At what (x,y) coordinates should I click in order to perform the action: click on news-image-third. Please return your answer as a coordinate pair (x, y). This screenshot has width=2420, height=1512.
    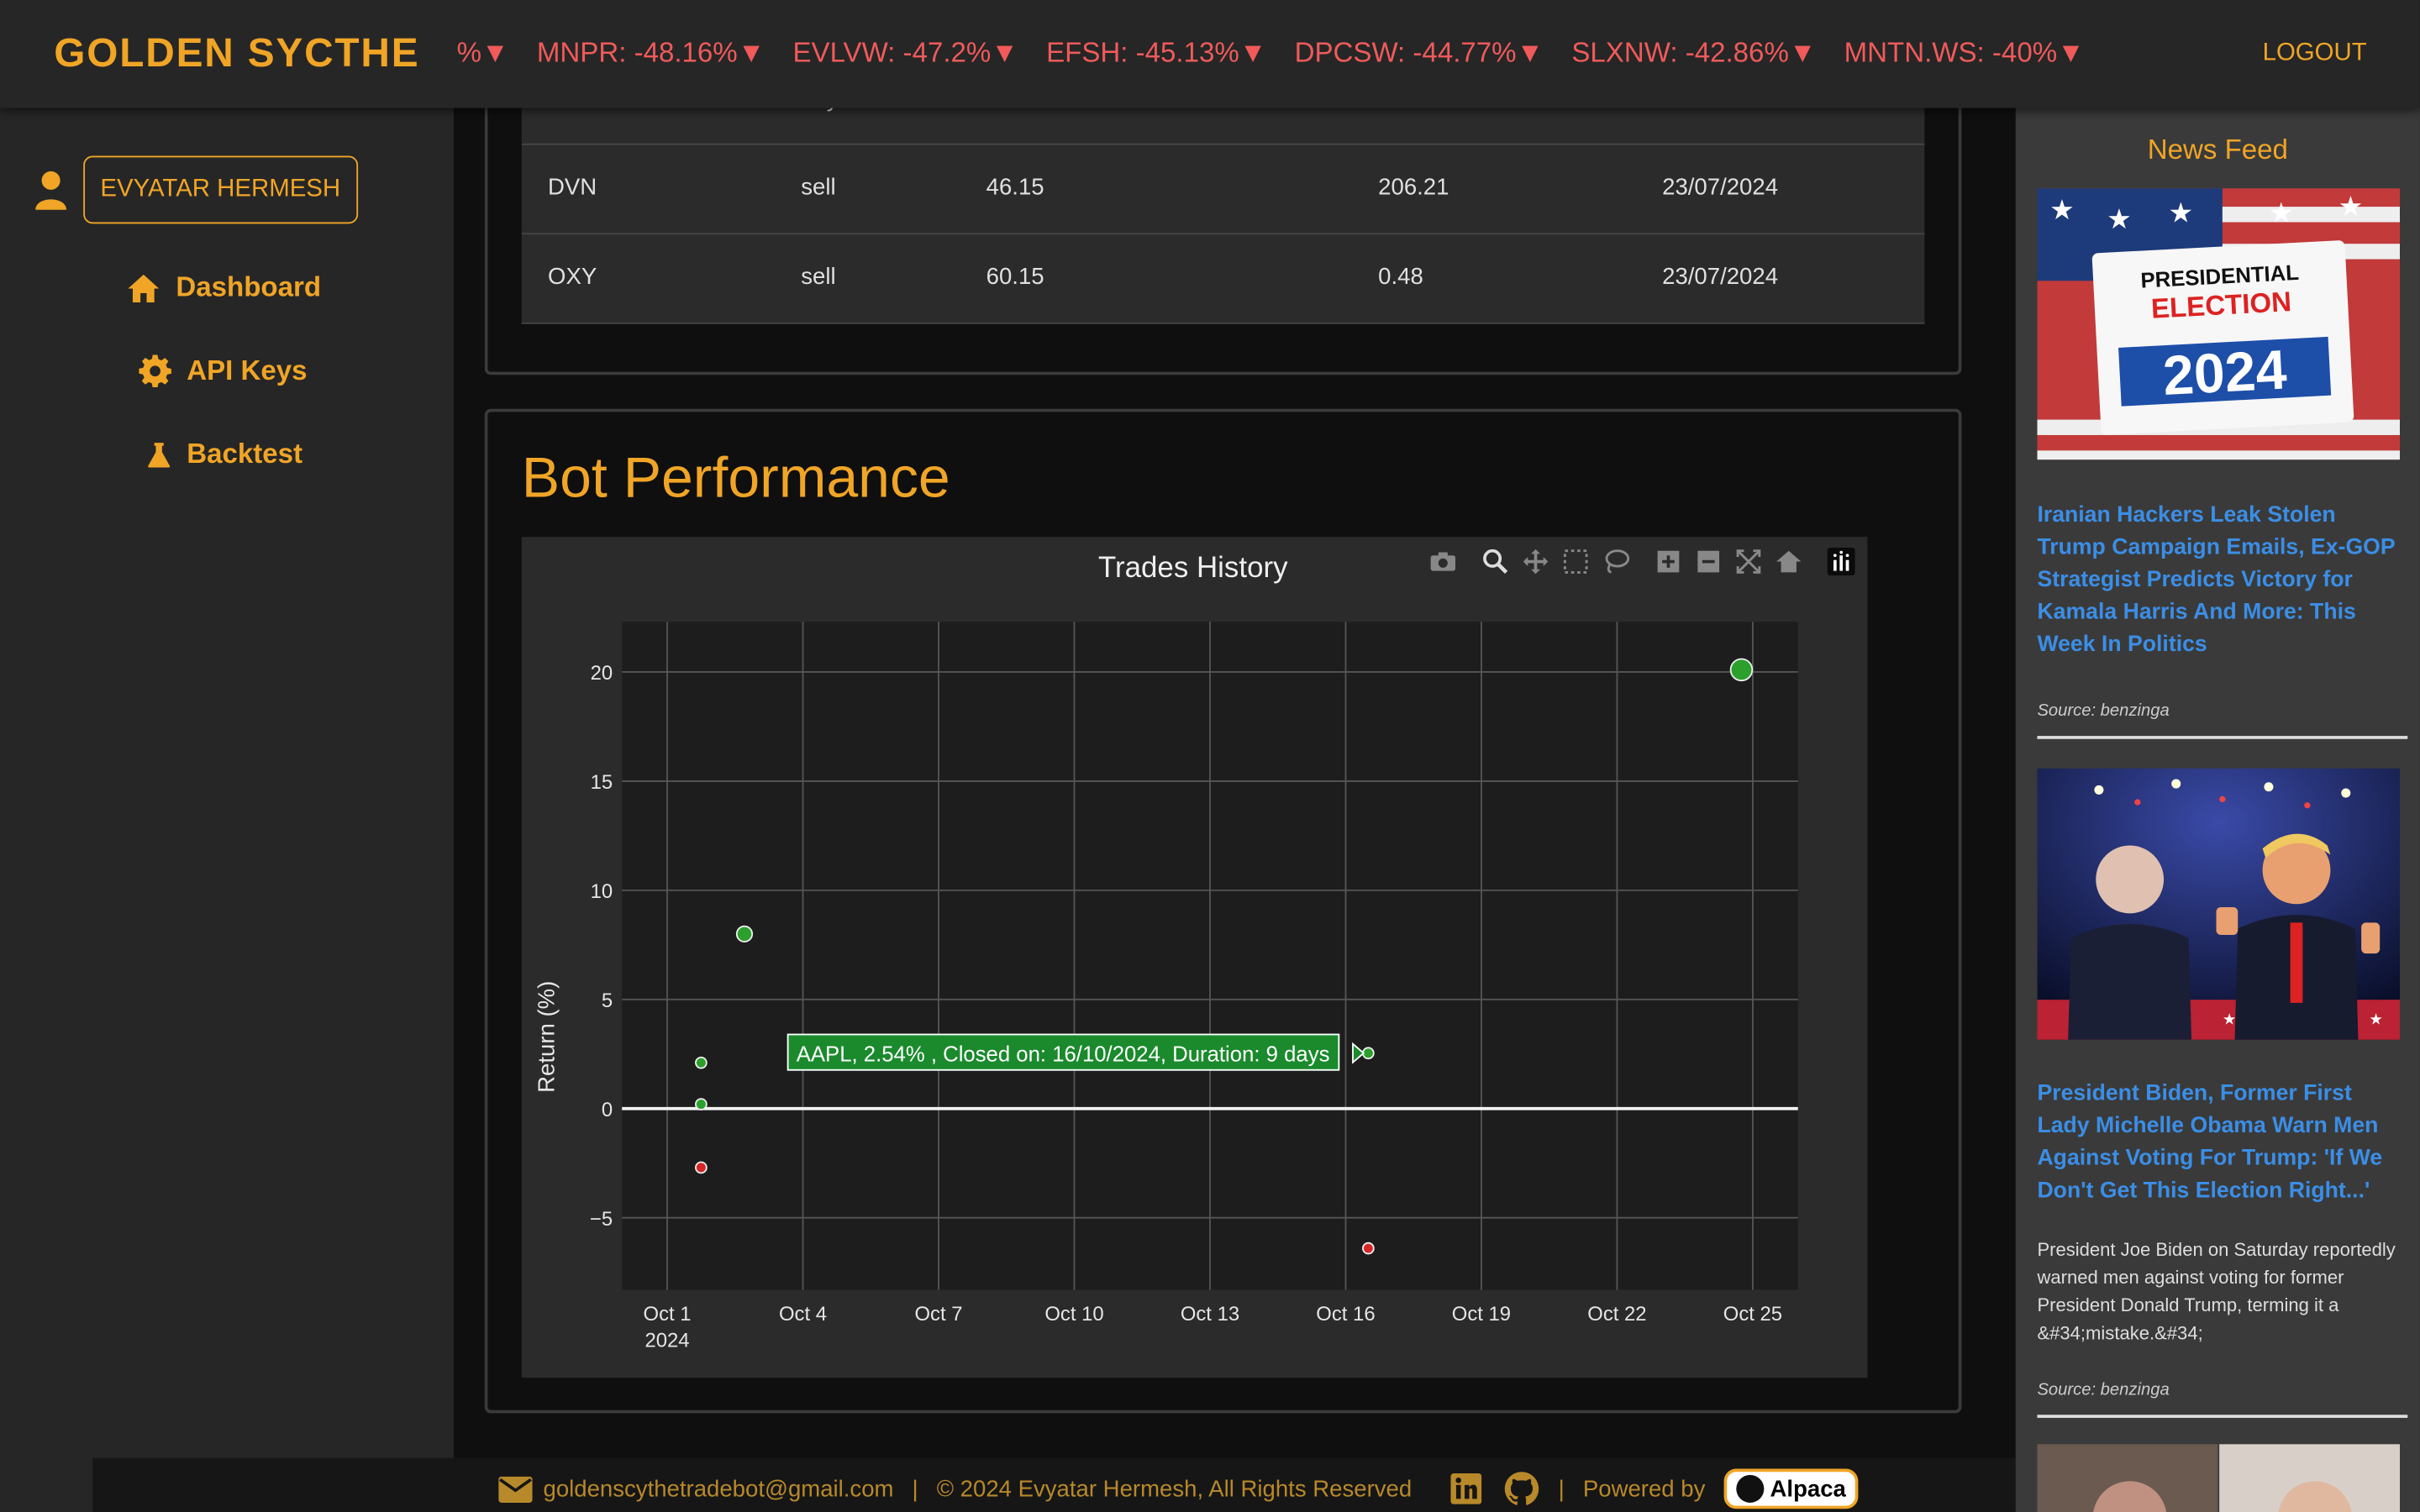
    Looking at the image, I should click on (2219, 1478).